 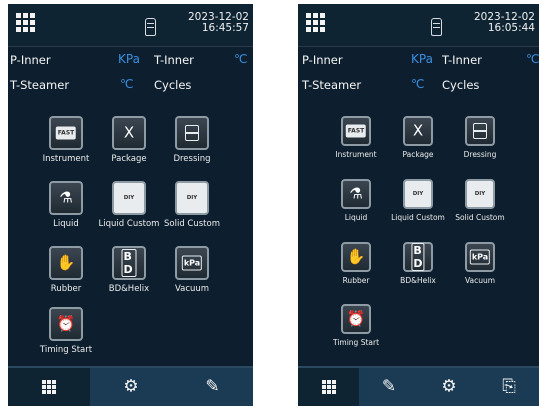 What do you see at coordinates (511, 28) in the screenshot?
I see `time-text: 16:05:44` at bounding box center [511, 28].